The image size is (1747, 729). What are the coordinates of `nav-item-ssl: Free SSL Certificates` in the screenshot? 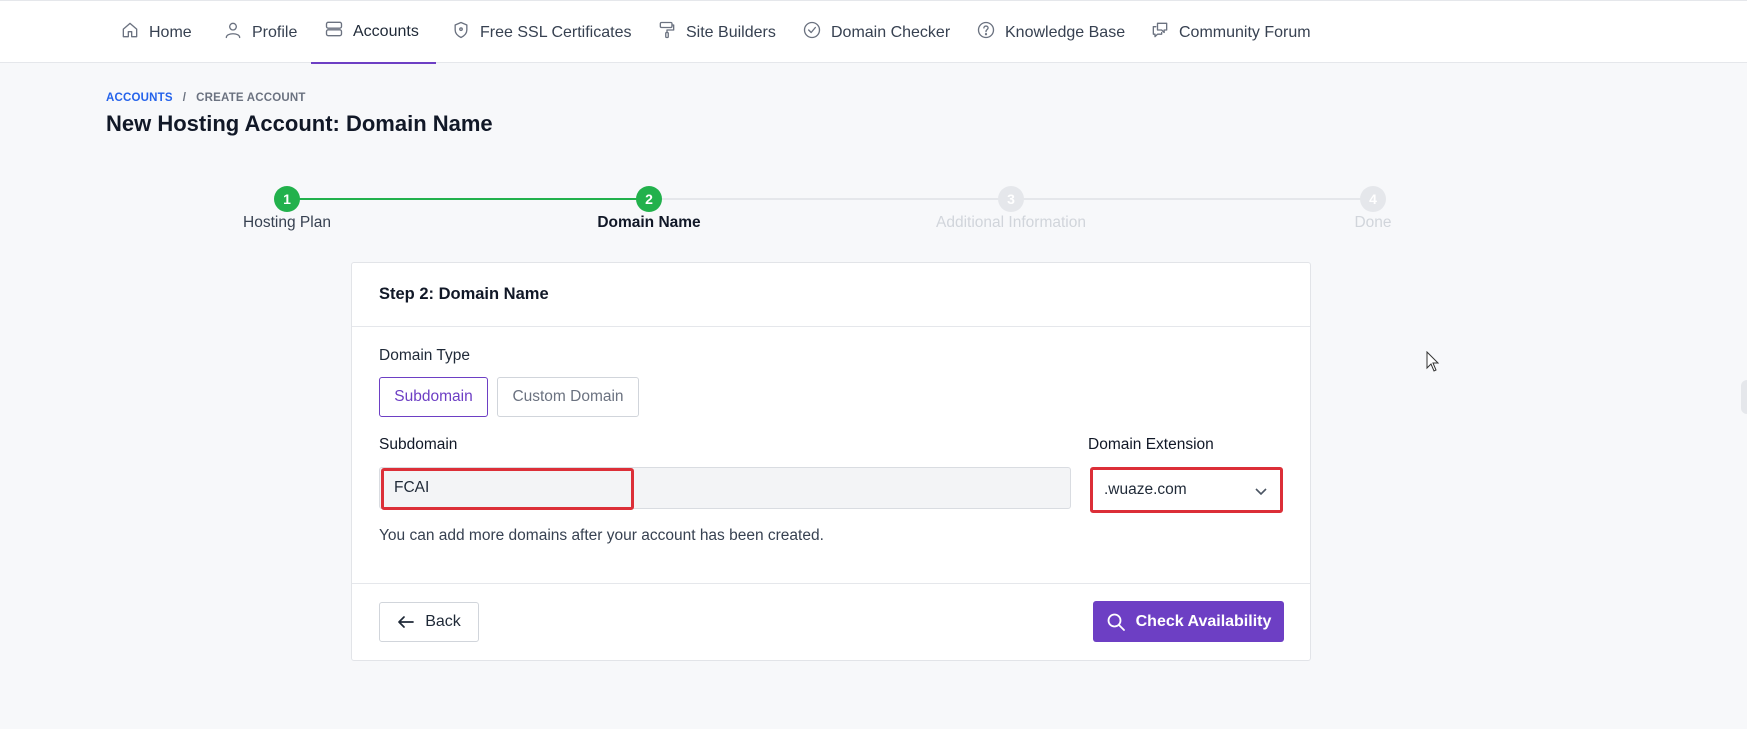 It's located at (541, 32).